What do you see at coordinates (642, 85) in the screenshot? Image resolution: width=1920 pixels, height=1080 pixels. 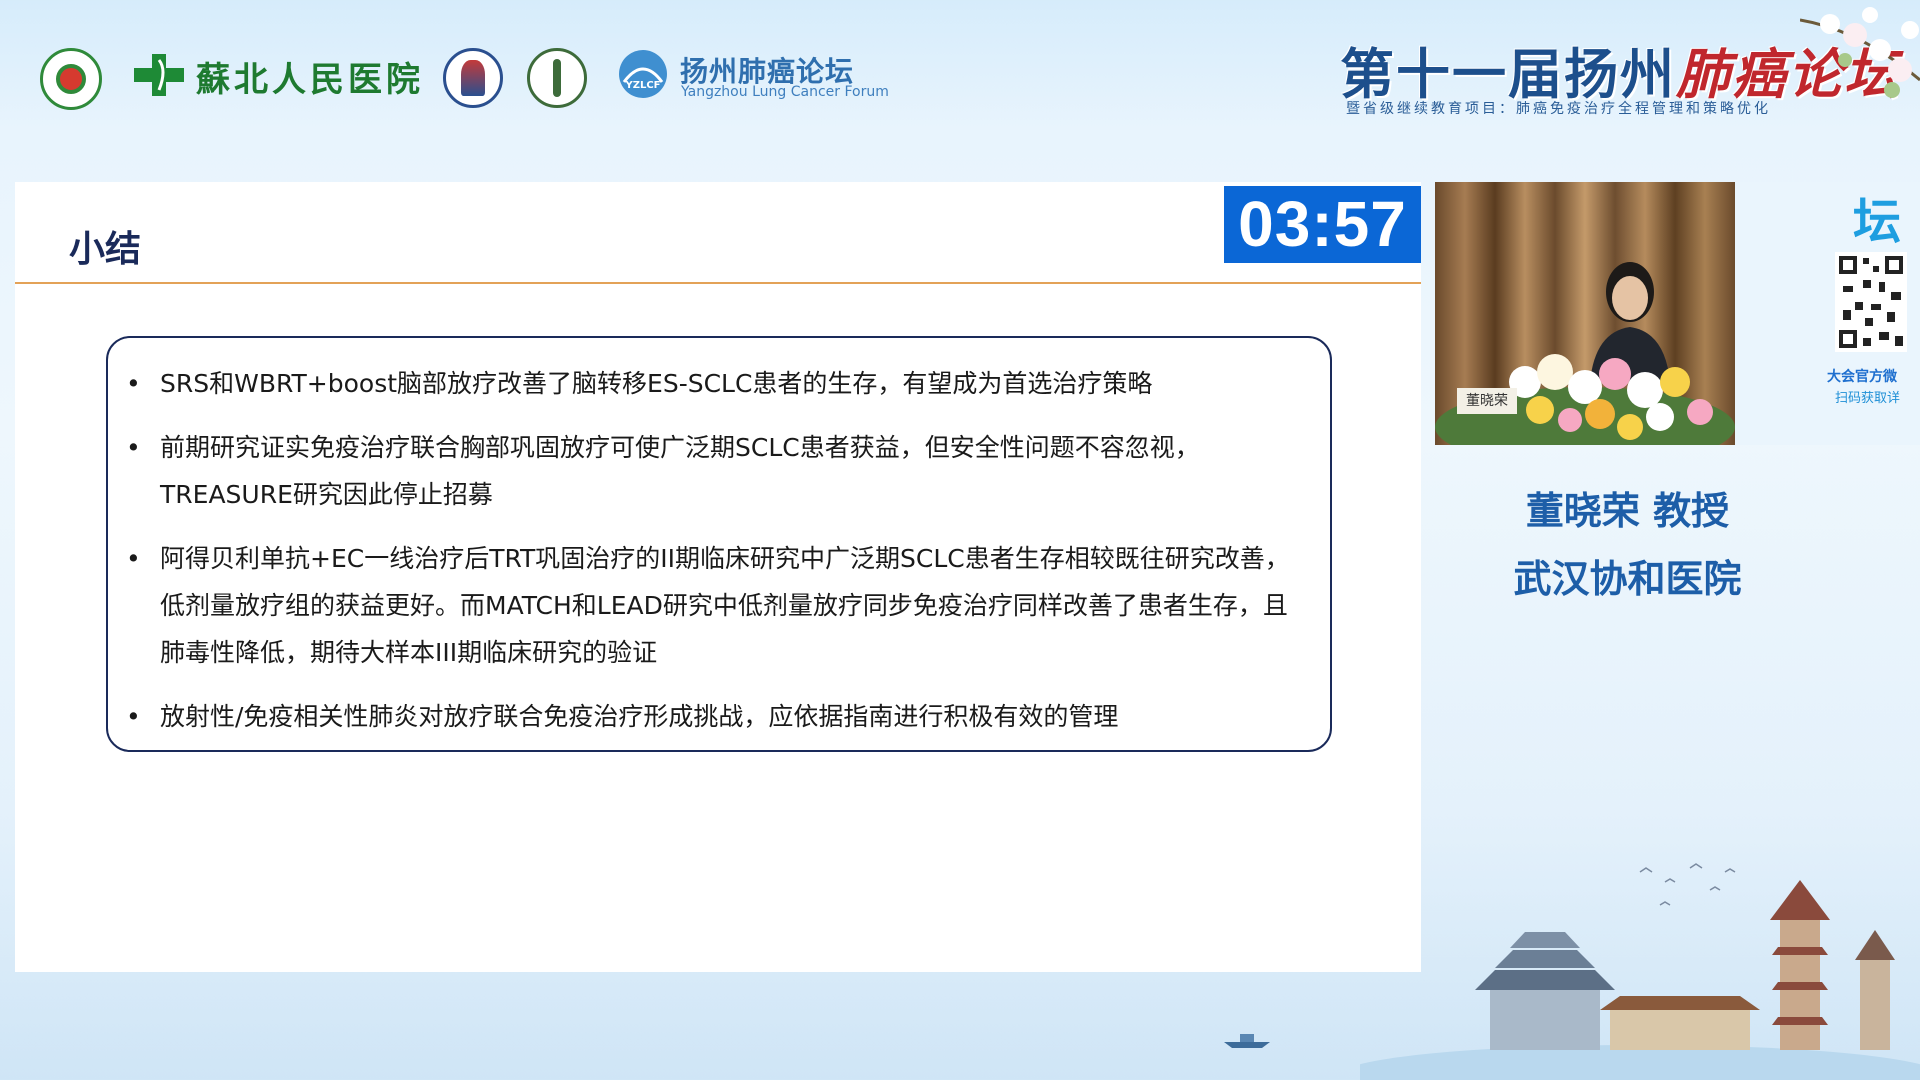 I see `forum-abbr: YZLCF` at bounding box center [642, 85].